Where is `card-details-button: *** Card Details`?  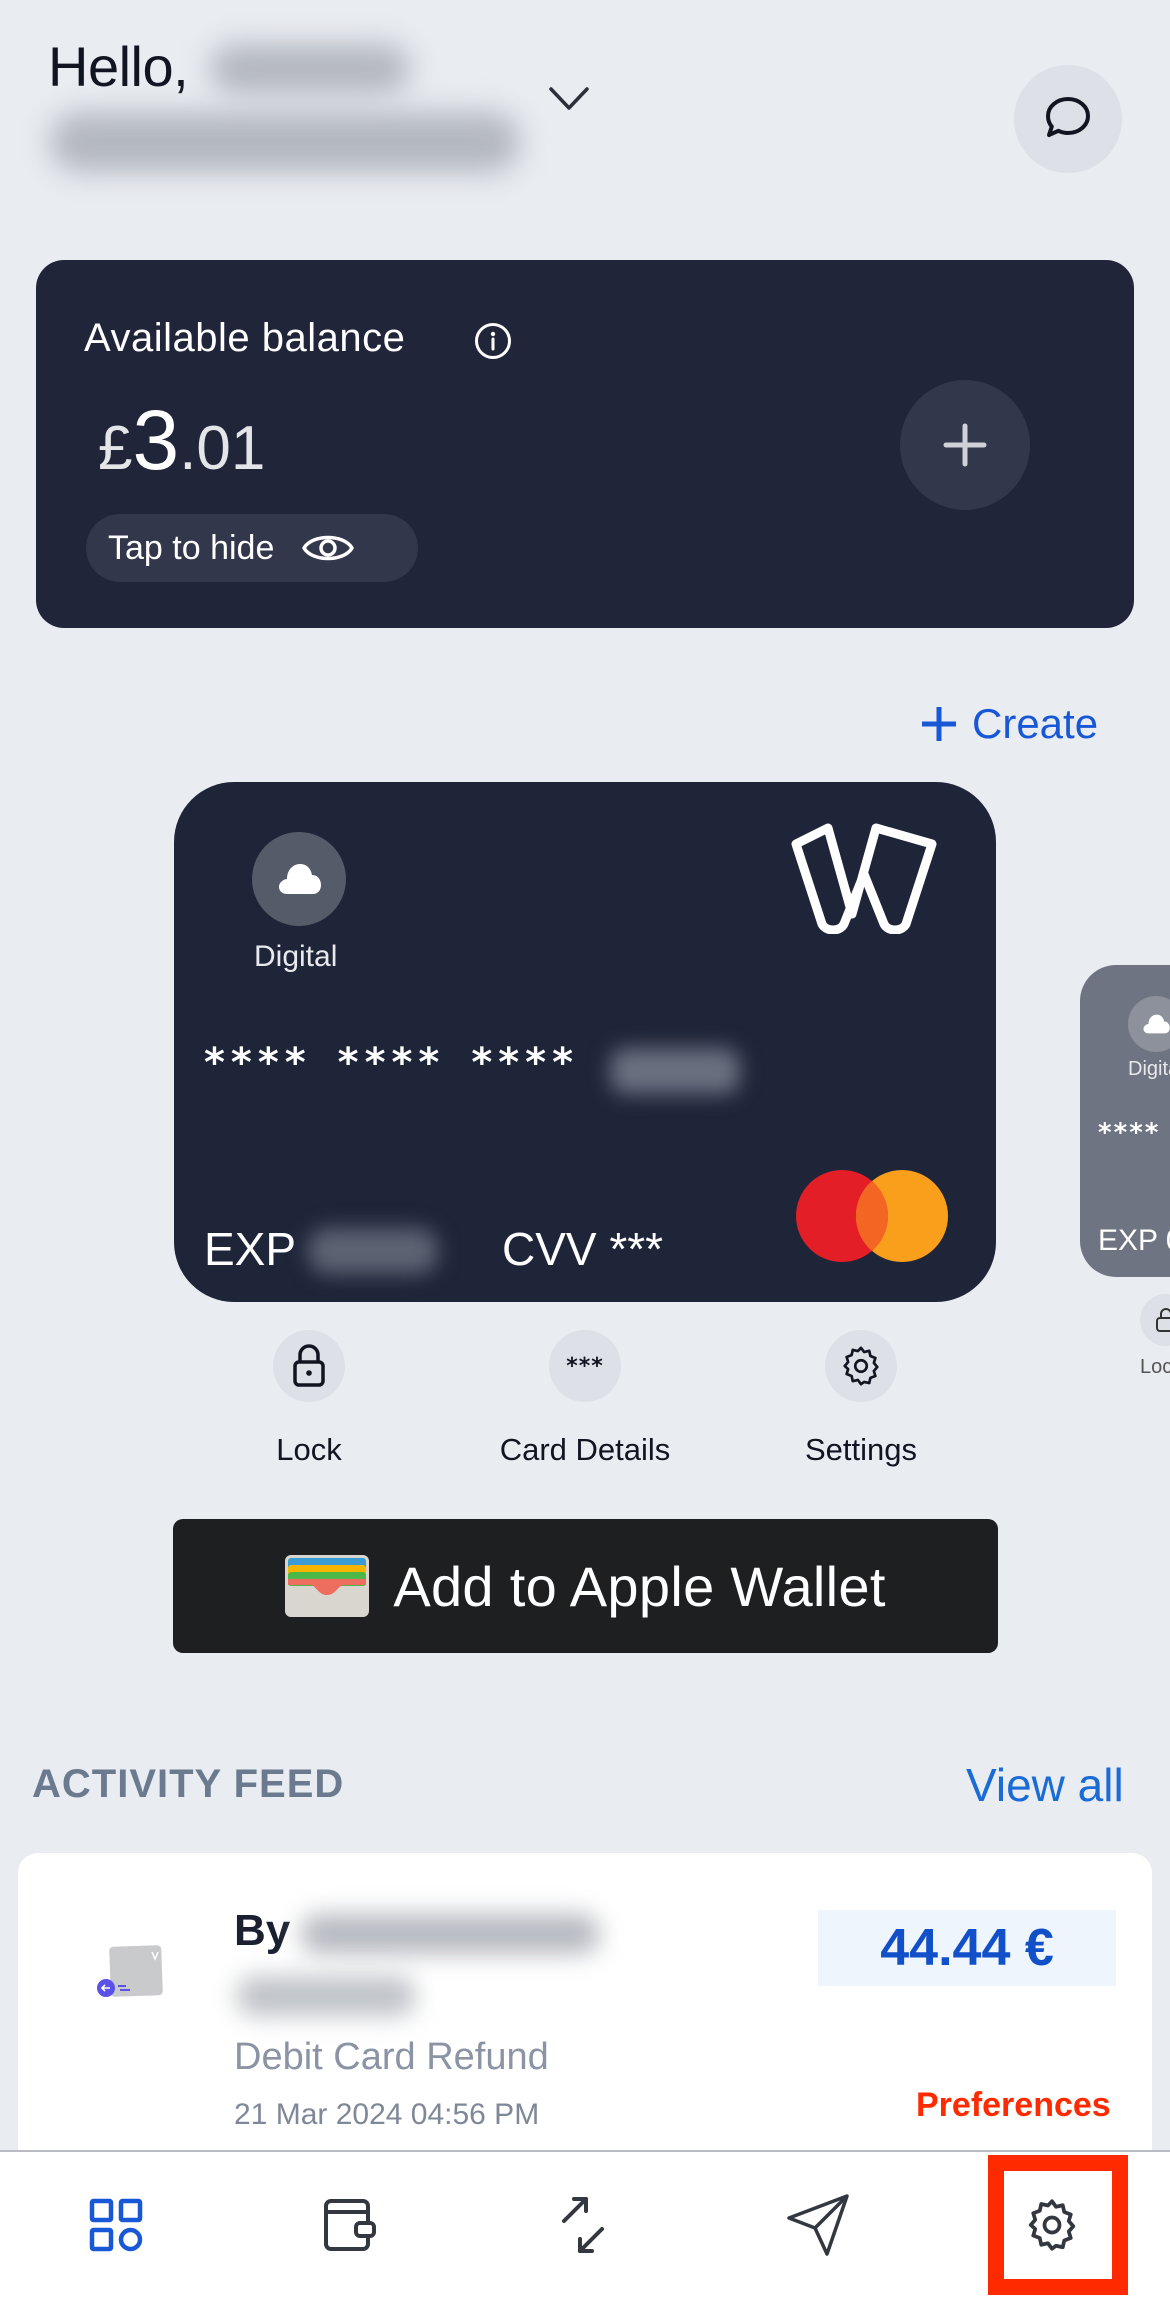
card-details-button: *** Card Details is located at coordinates (585, 1399).